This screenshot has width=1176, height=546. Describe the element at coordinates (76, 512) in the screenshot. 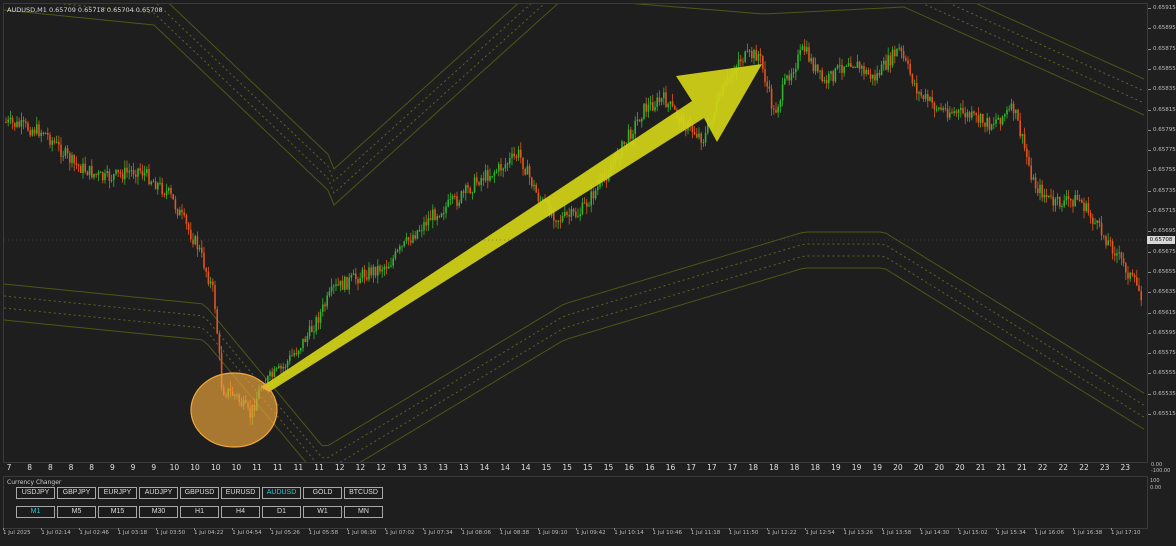

I see `timeframe-m5-button: M5` at that location.